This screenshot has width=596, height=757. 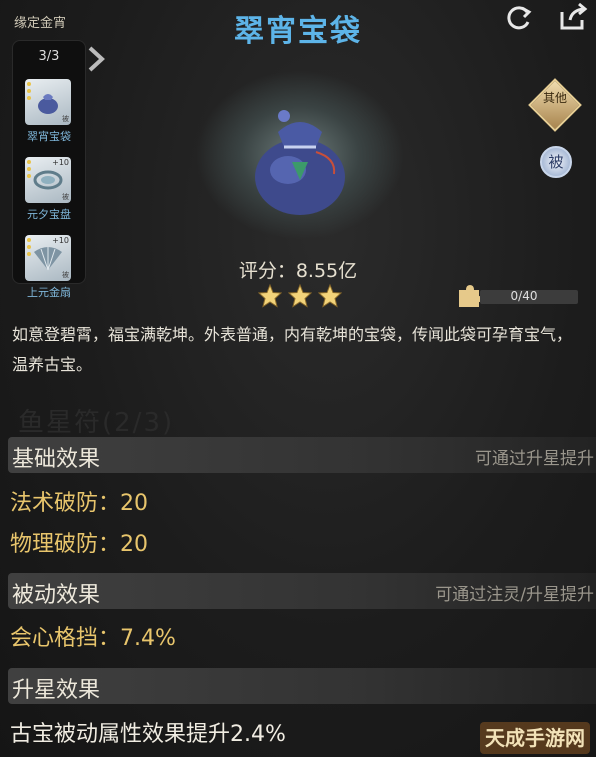 I want to click on other-badge-label: 其他, so click(x=555, y=105).